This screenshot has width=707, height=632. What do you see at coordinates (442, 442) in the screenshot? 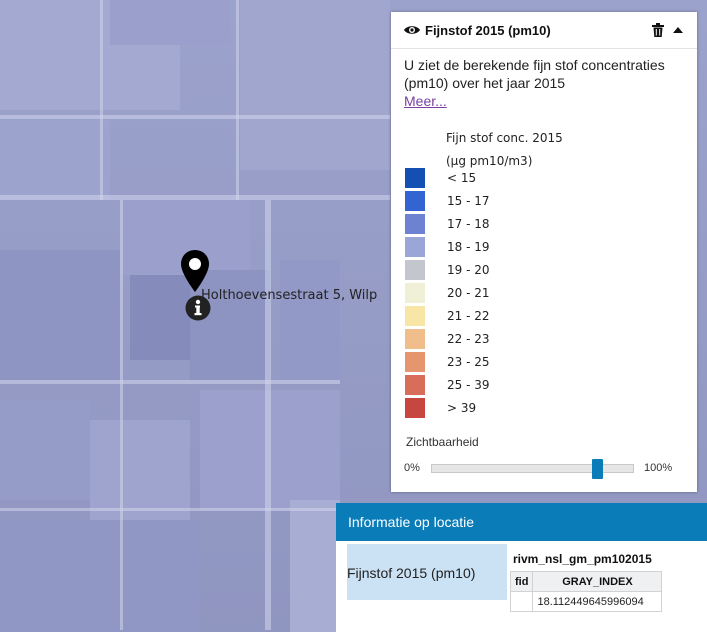
I see `opacity-label: Zichtbaarheid` at bounding box center [442, 442].